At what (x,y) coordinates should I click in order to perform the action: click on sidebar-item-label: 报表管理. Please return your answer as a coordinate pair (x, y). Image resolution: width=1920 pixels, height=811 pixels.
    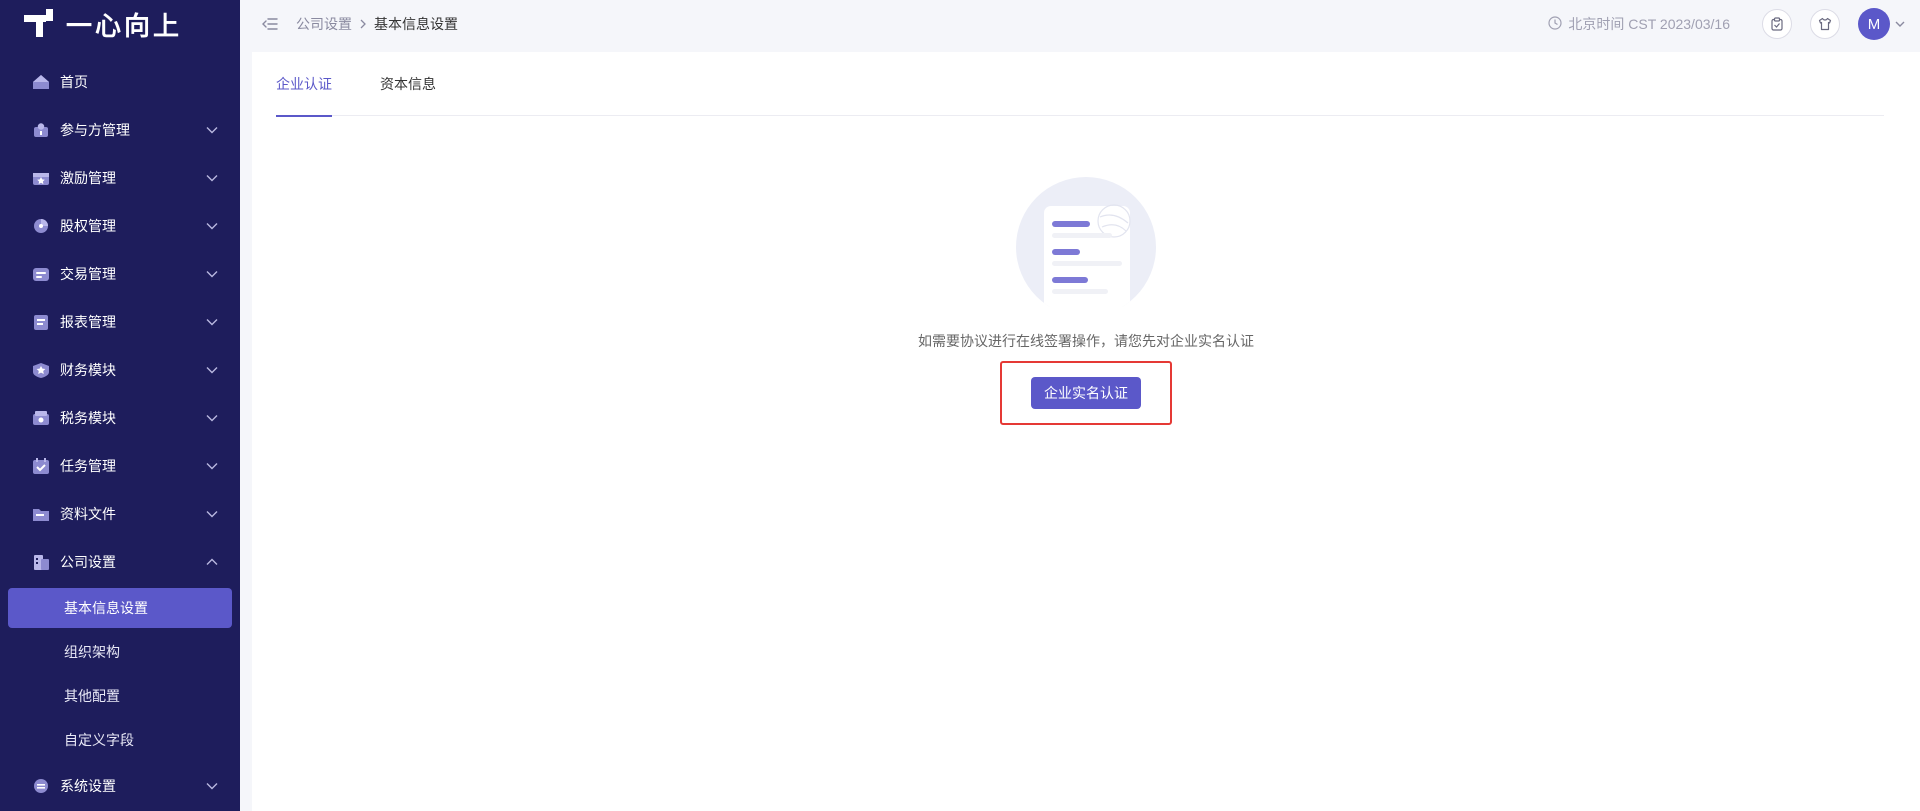
    Looking at the image, I should click on (88, 322).